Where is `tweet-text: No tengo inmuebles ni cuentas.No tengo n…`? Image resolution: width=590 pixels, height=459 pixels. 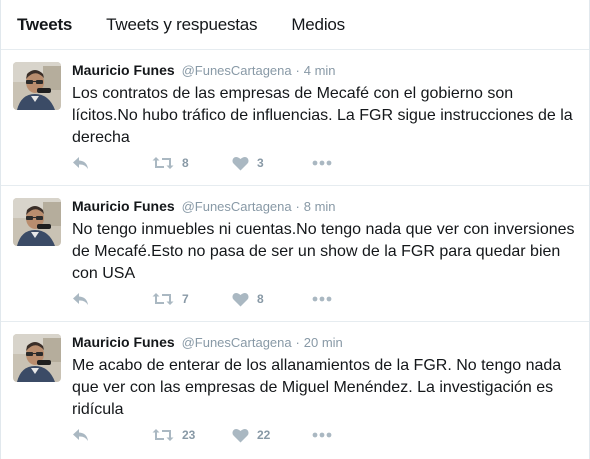
tweet-text: No tengo inmuebles ni cuentas.No tengo n… is located at coordinates (323, 251).